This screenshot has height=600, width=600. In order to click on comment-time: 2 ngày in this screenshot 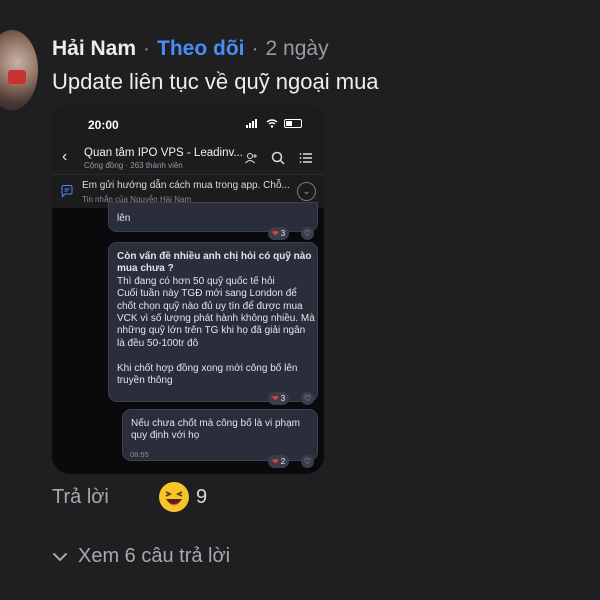, I will do `click(297, 48)`.